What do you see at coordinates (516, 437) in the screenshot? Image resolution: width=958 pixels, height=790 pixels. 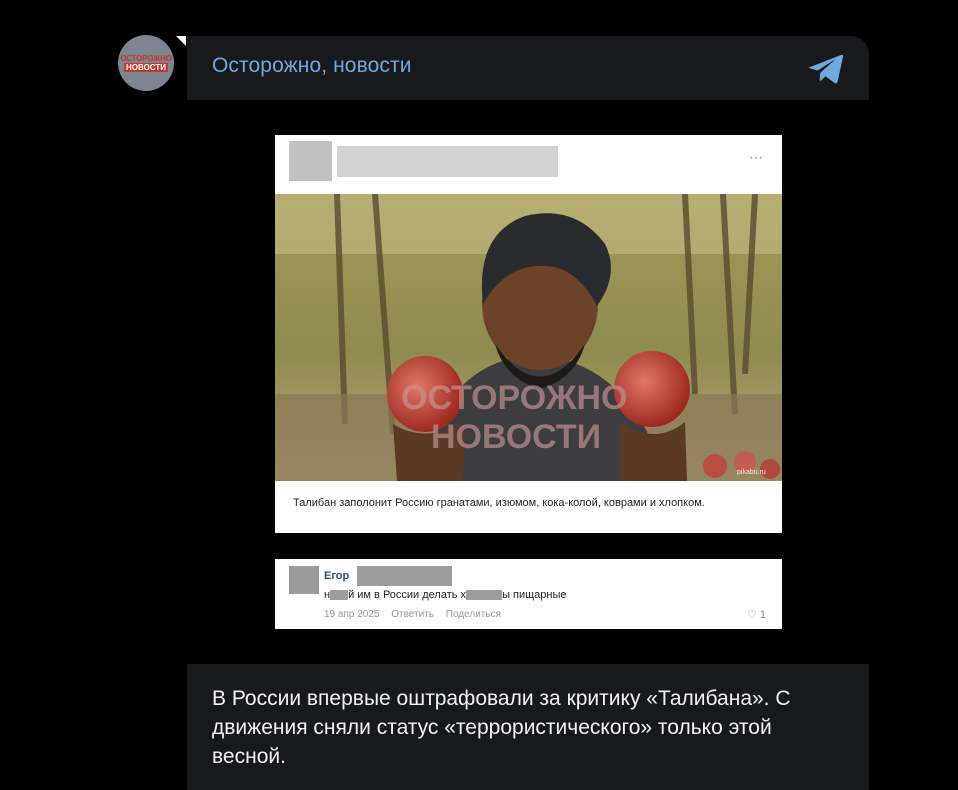 I see `photo-watermark-line2: НОВОСТИ` at bounding box center [516, 437].